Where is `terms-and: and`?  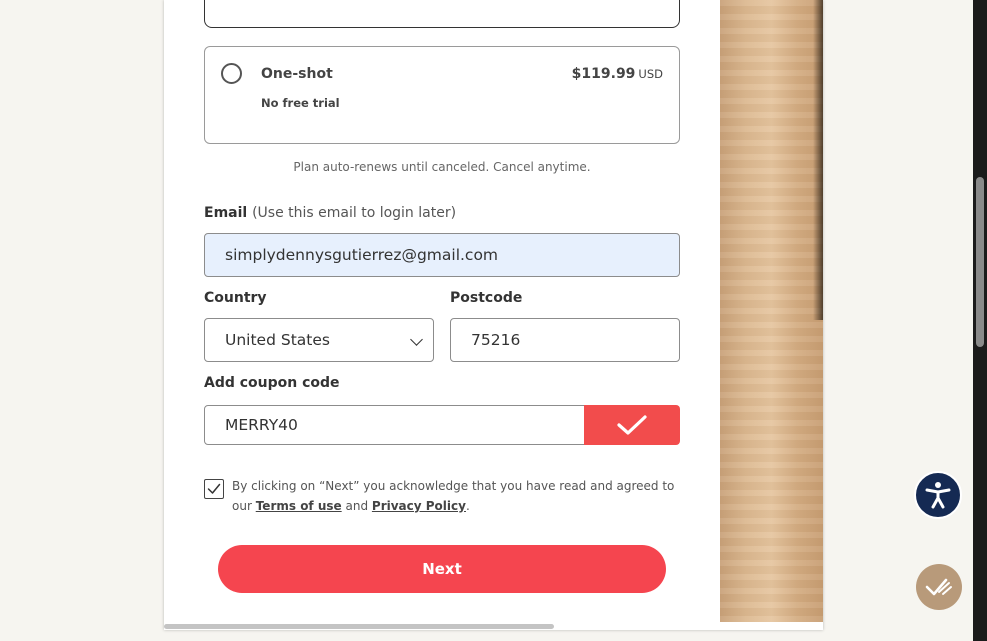 terms-and: and is located at coordinates (357, 506).